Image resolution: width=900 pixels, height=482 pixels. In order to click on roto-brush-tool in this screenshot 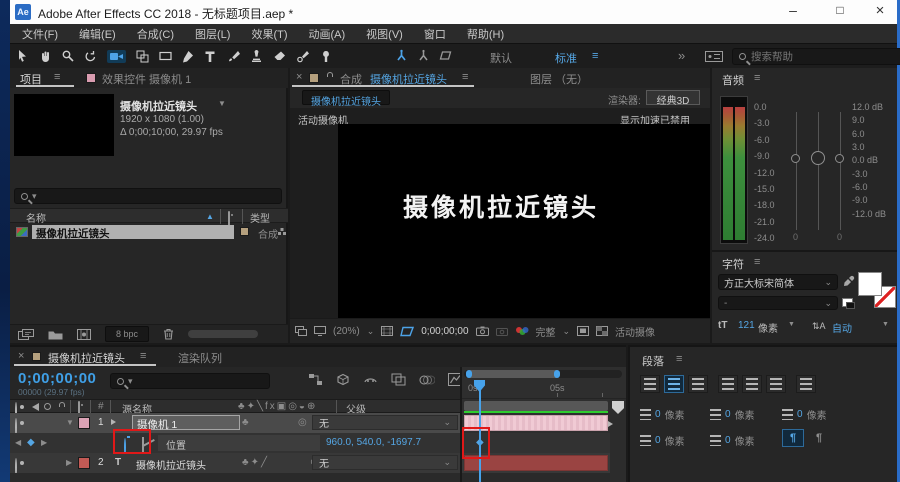, I will do `click(303, 56)`.